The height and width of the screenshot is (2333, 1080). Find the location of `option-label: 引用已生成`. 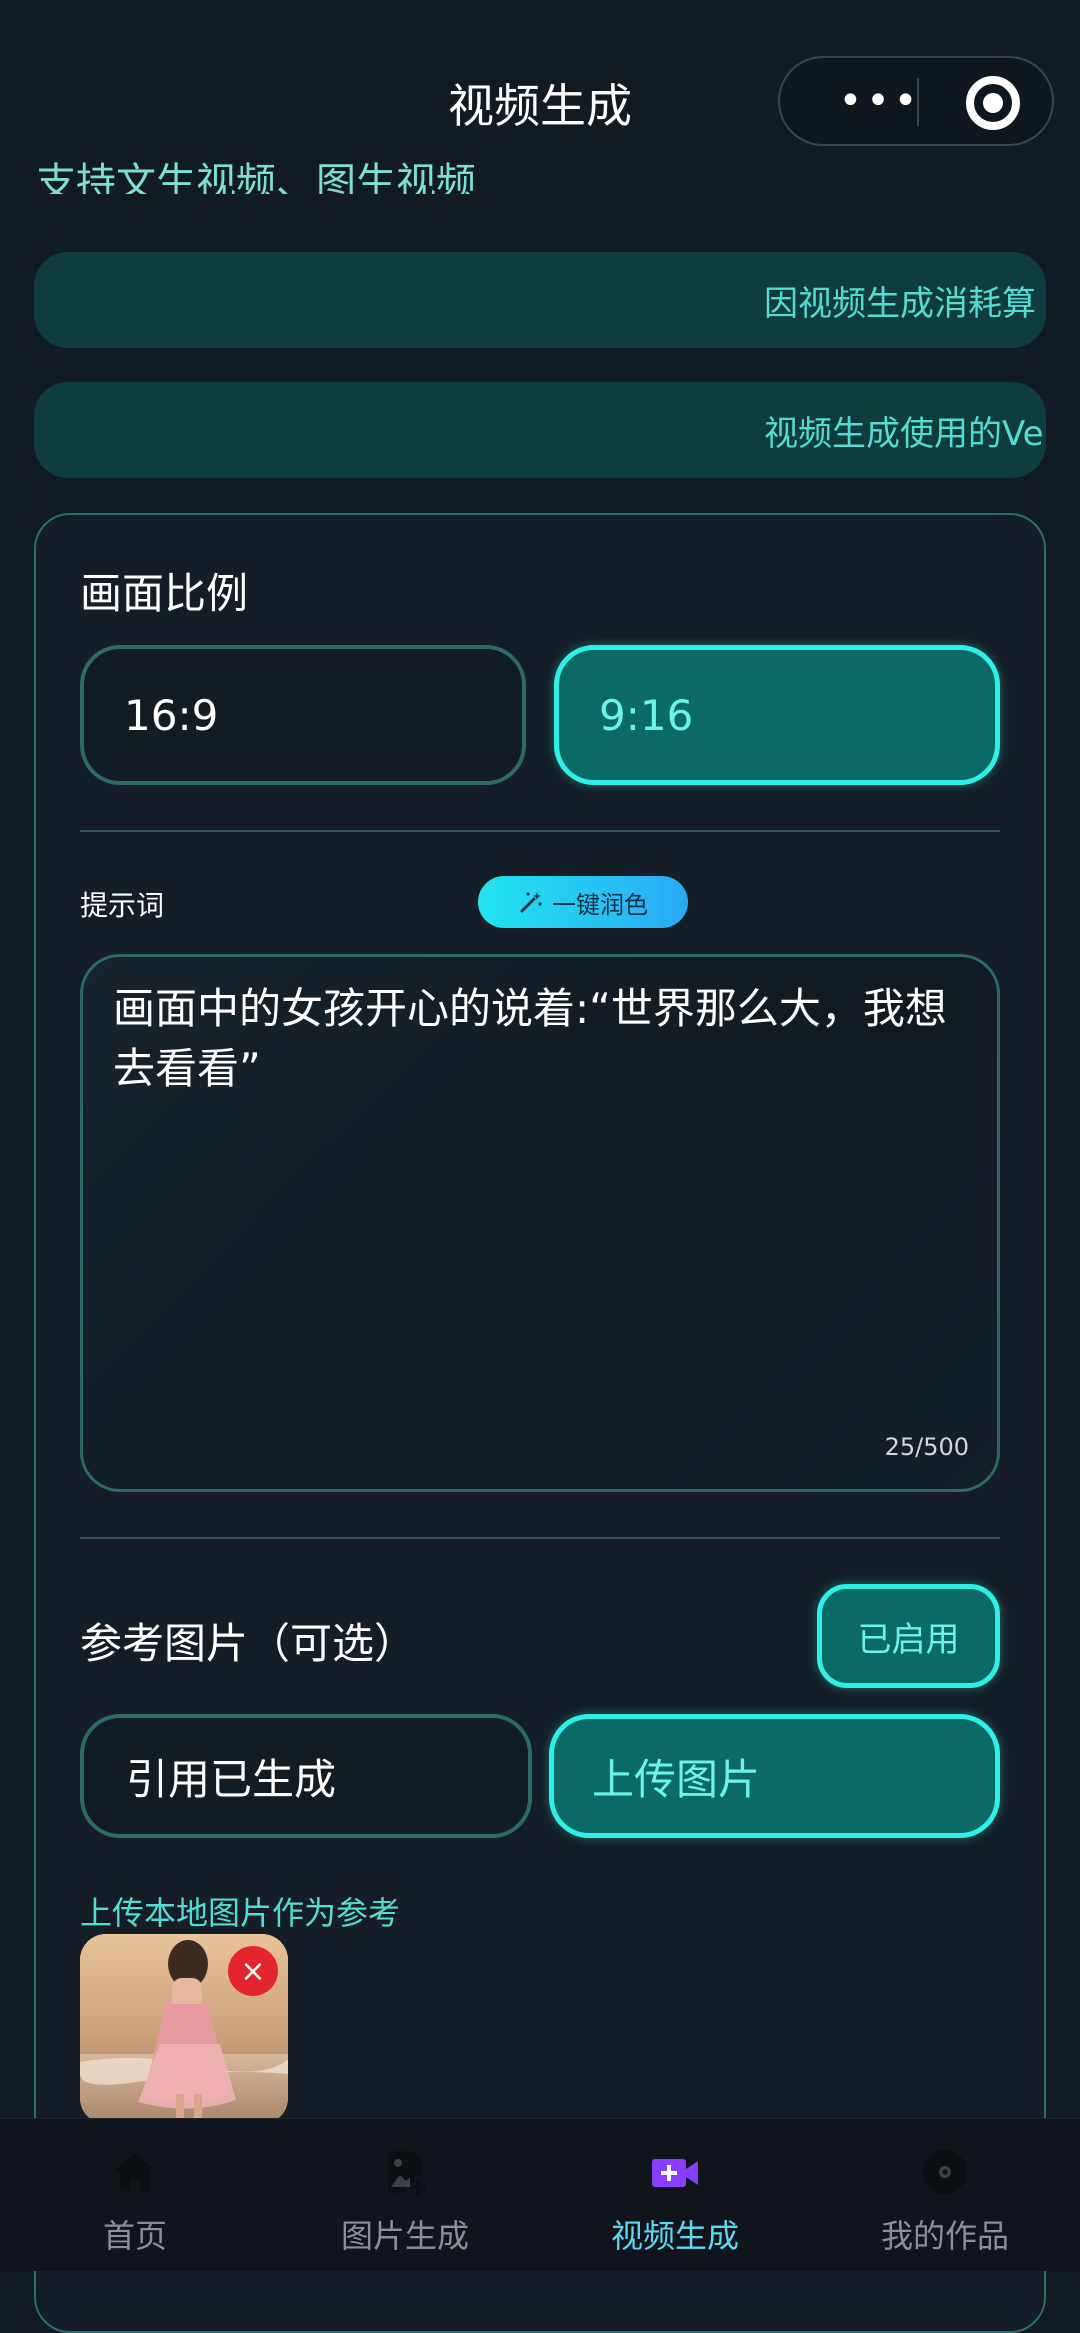

option-label: 引用已生成 is located at coordinates (231, 1779).